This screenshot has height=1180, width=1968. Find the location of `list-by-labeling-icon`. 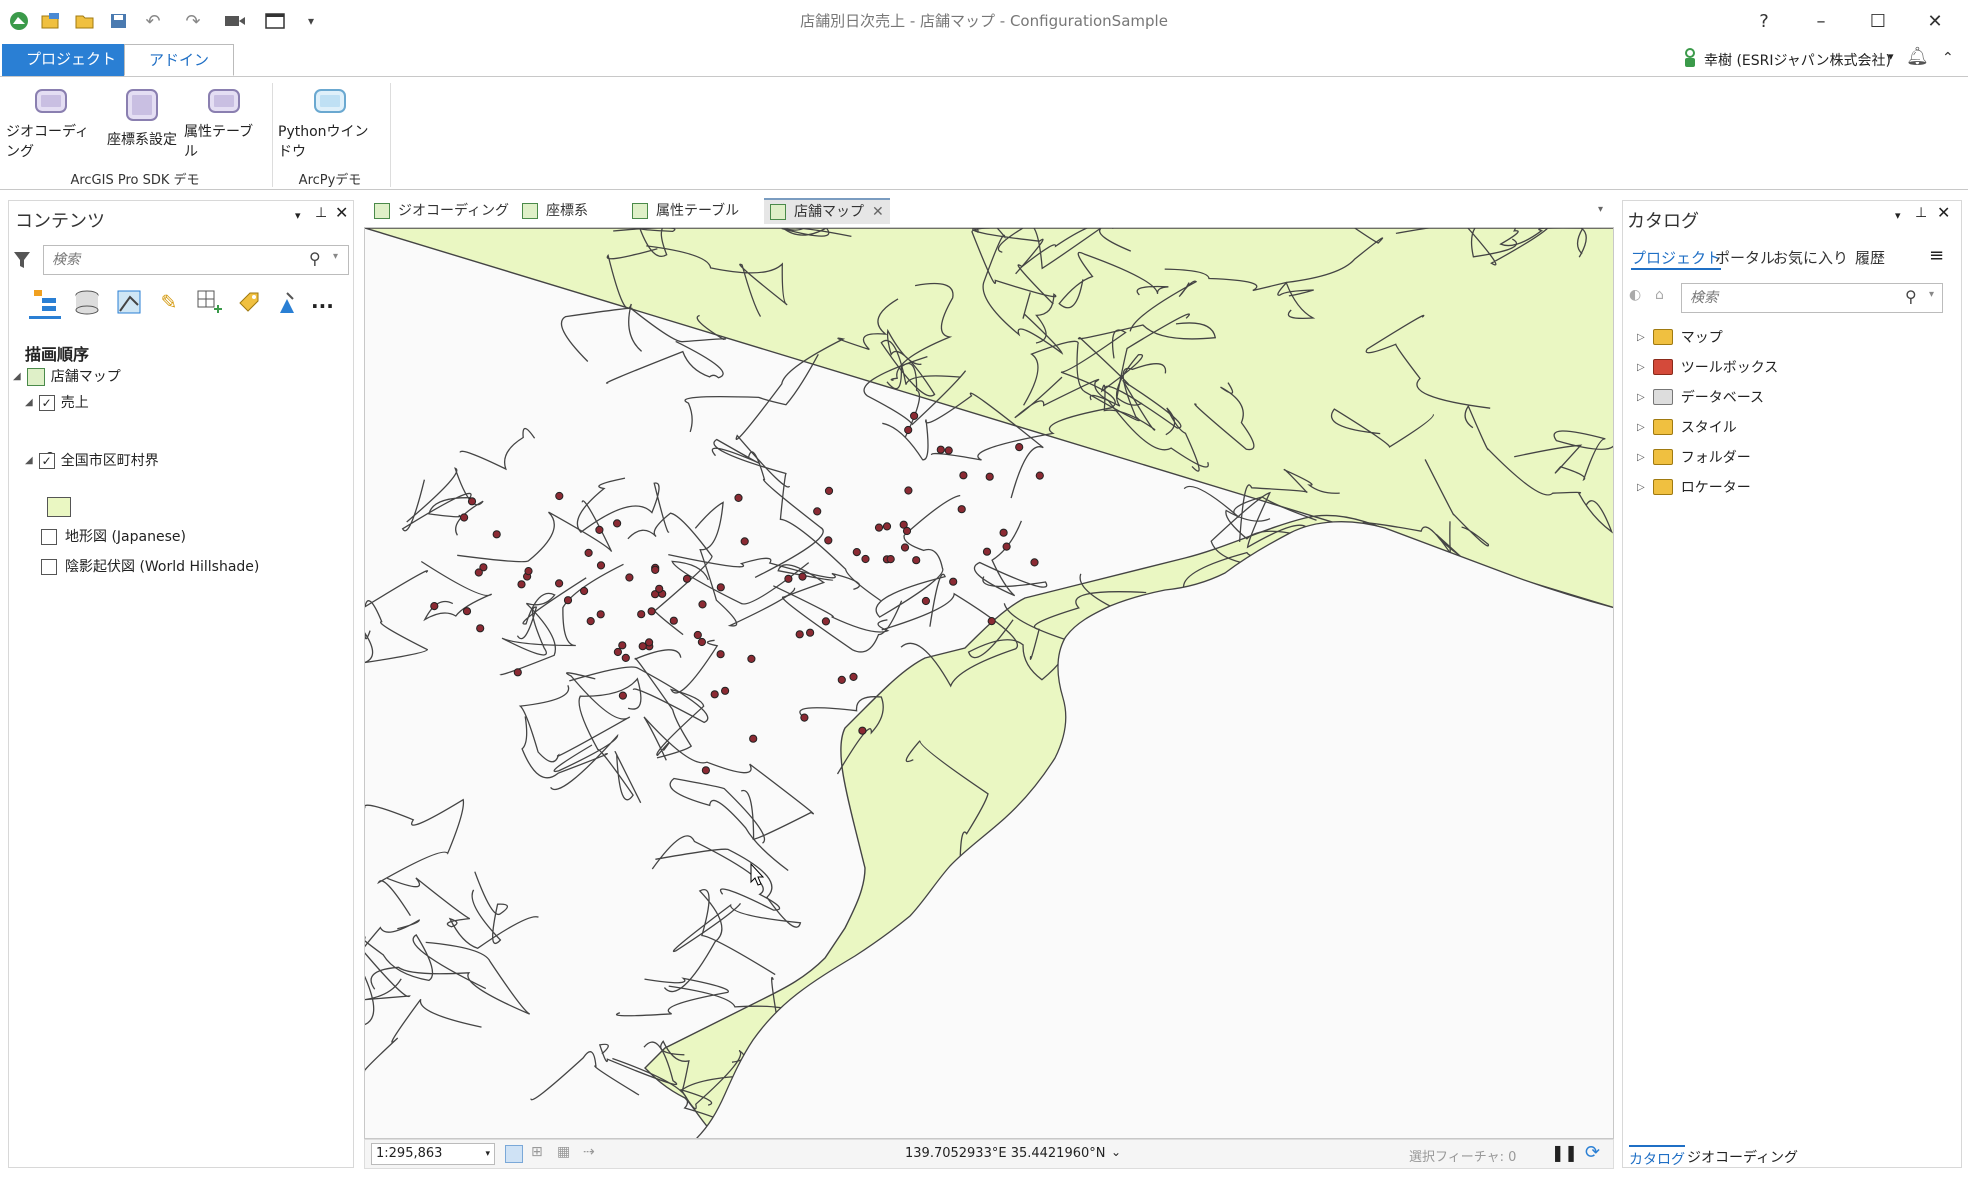

list-by-labeling-icon is located at coordinates (249, 302).